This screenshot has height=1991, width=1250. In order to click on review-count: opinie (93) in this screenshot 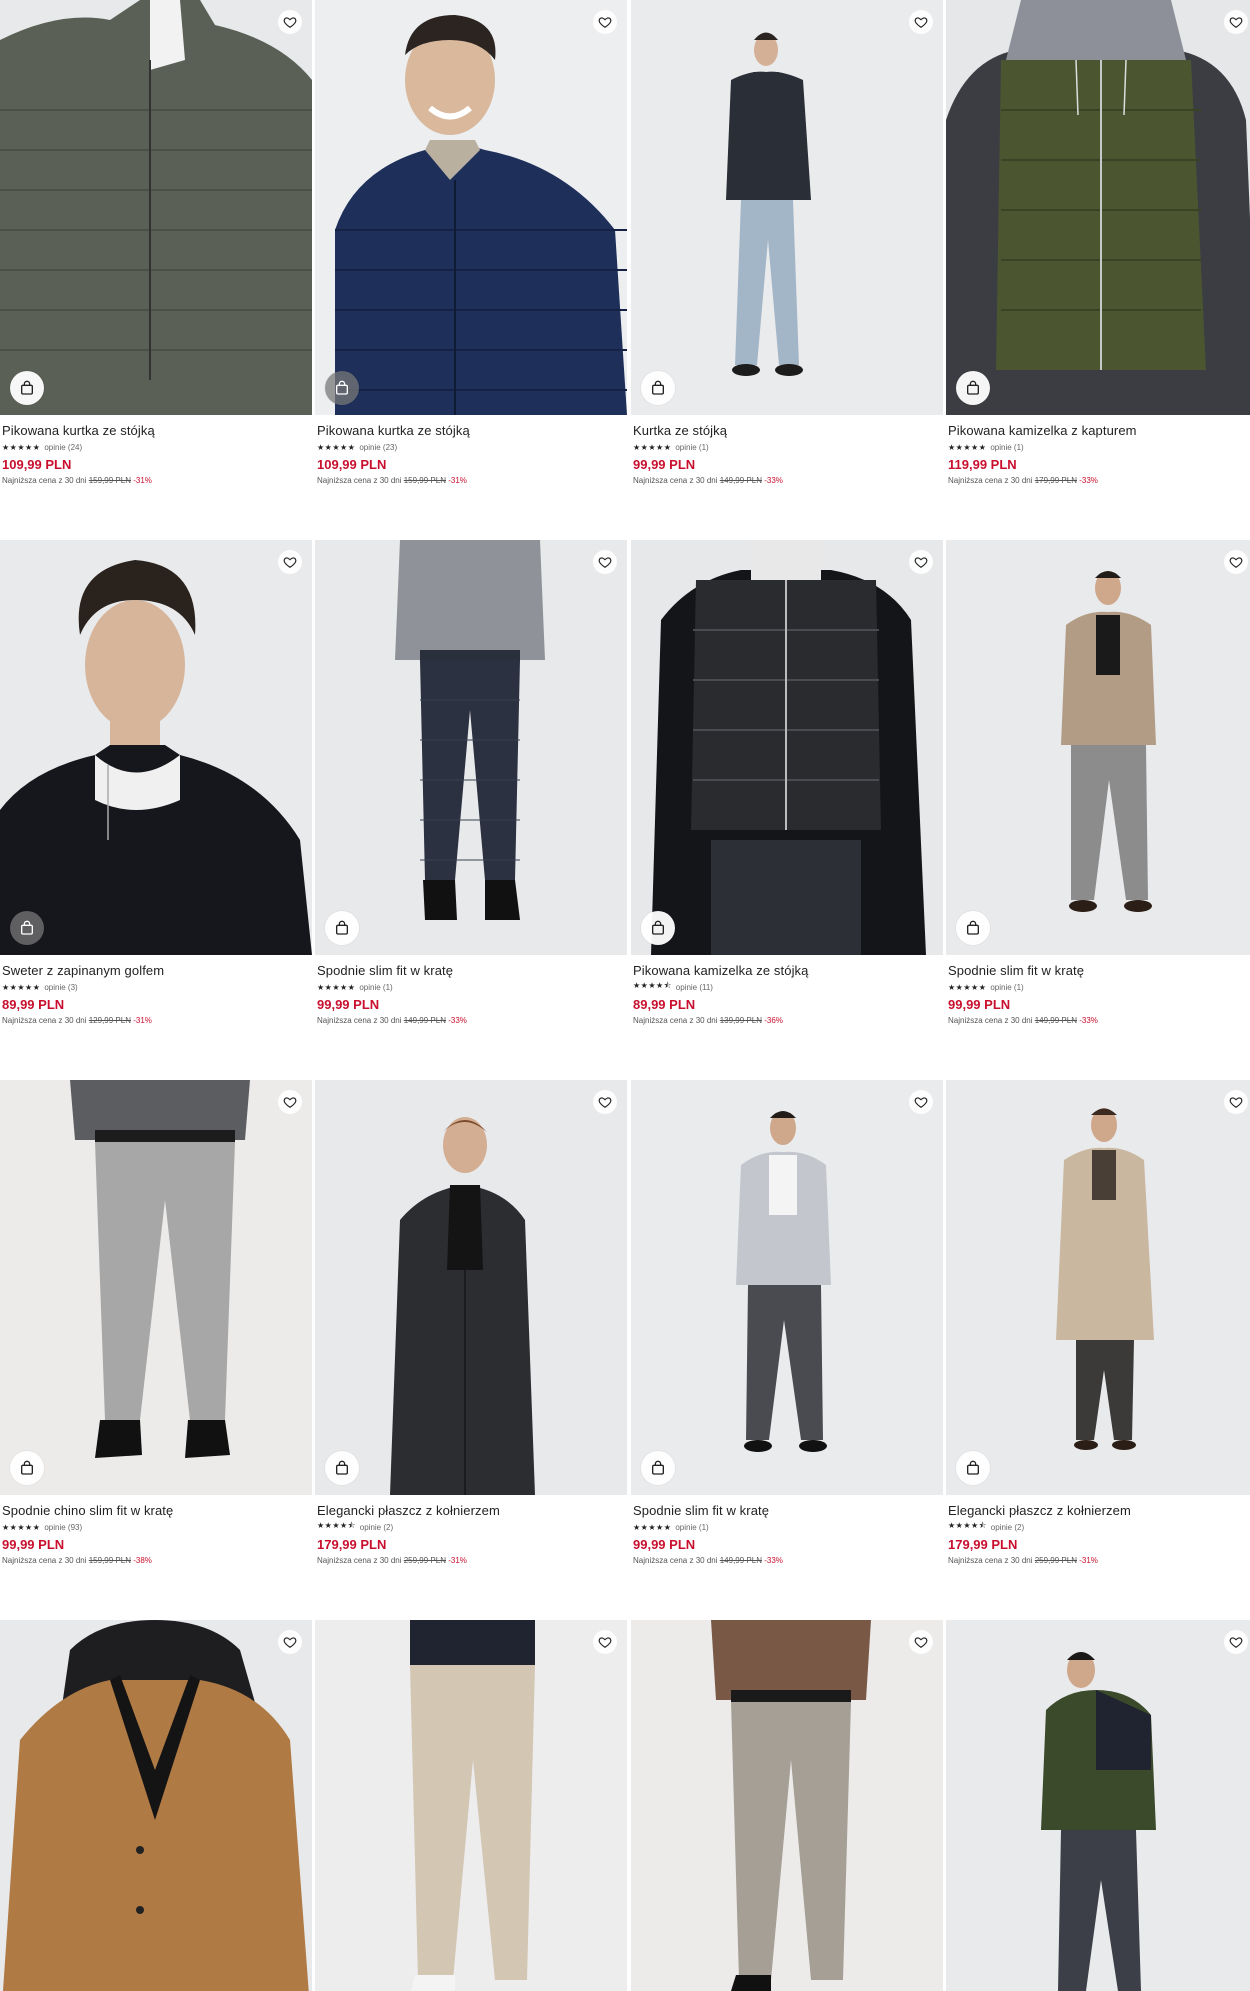, I will do `click(63, 1527)`.